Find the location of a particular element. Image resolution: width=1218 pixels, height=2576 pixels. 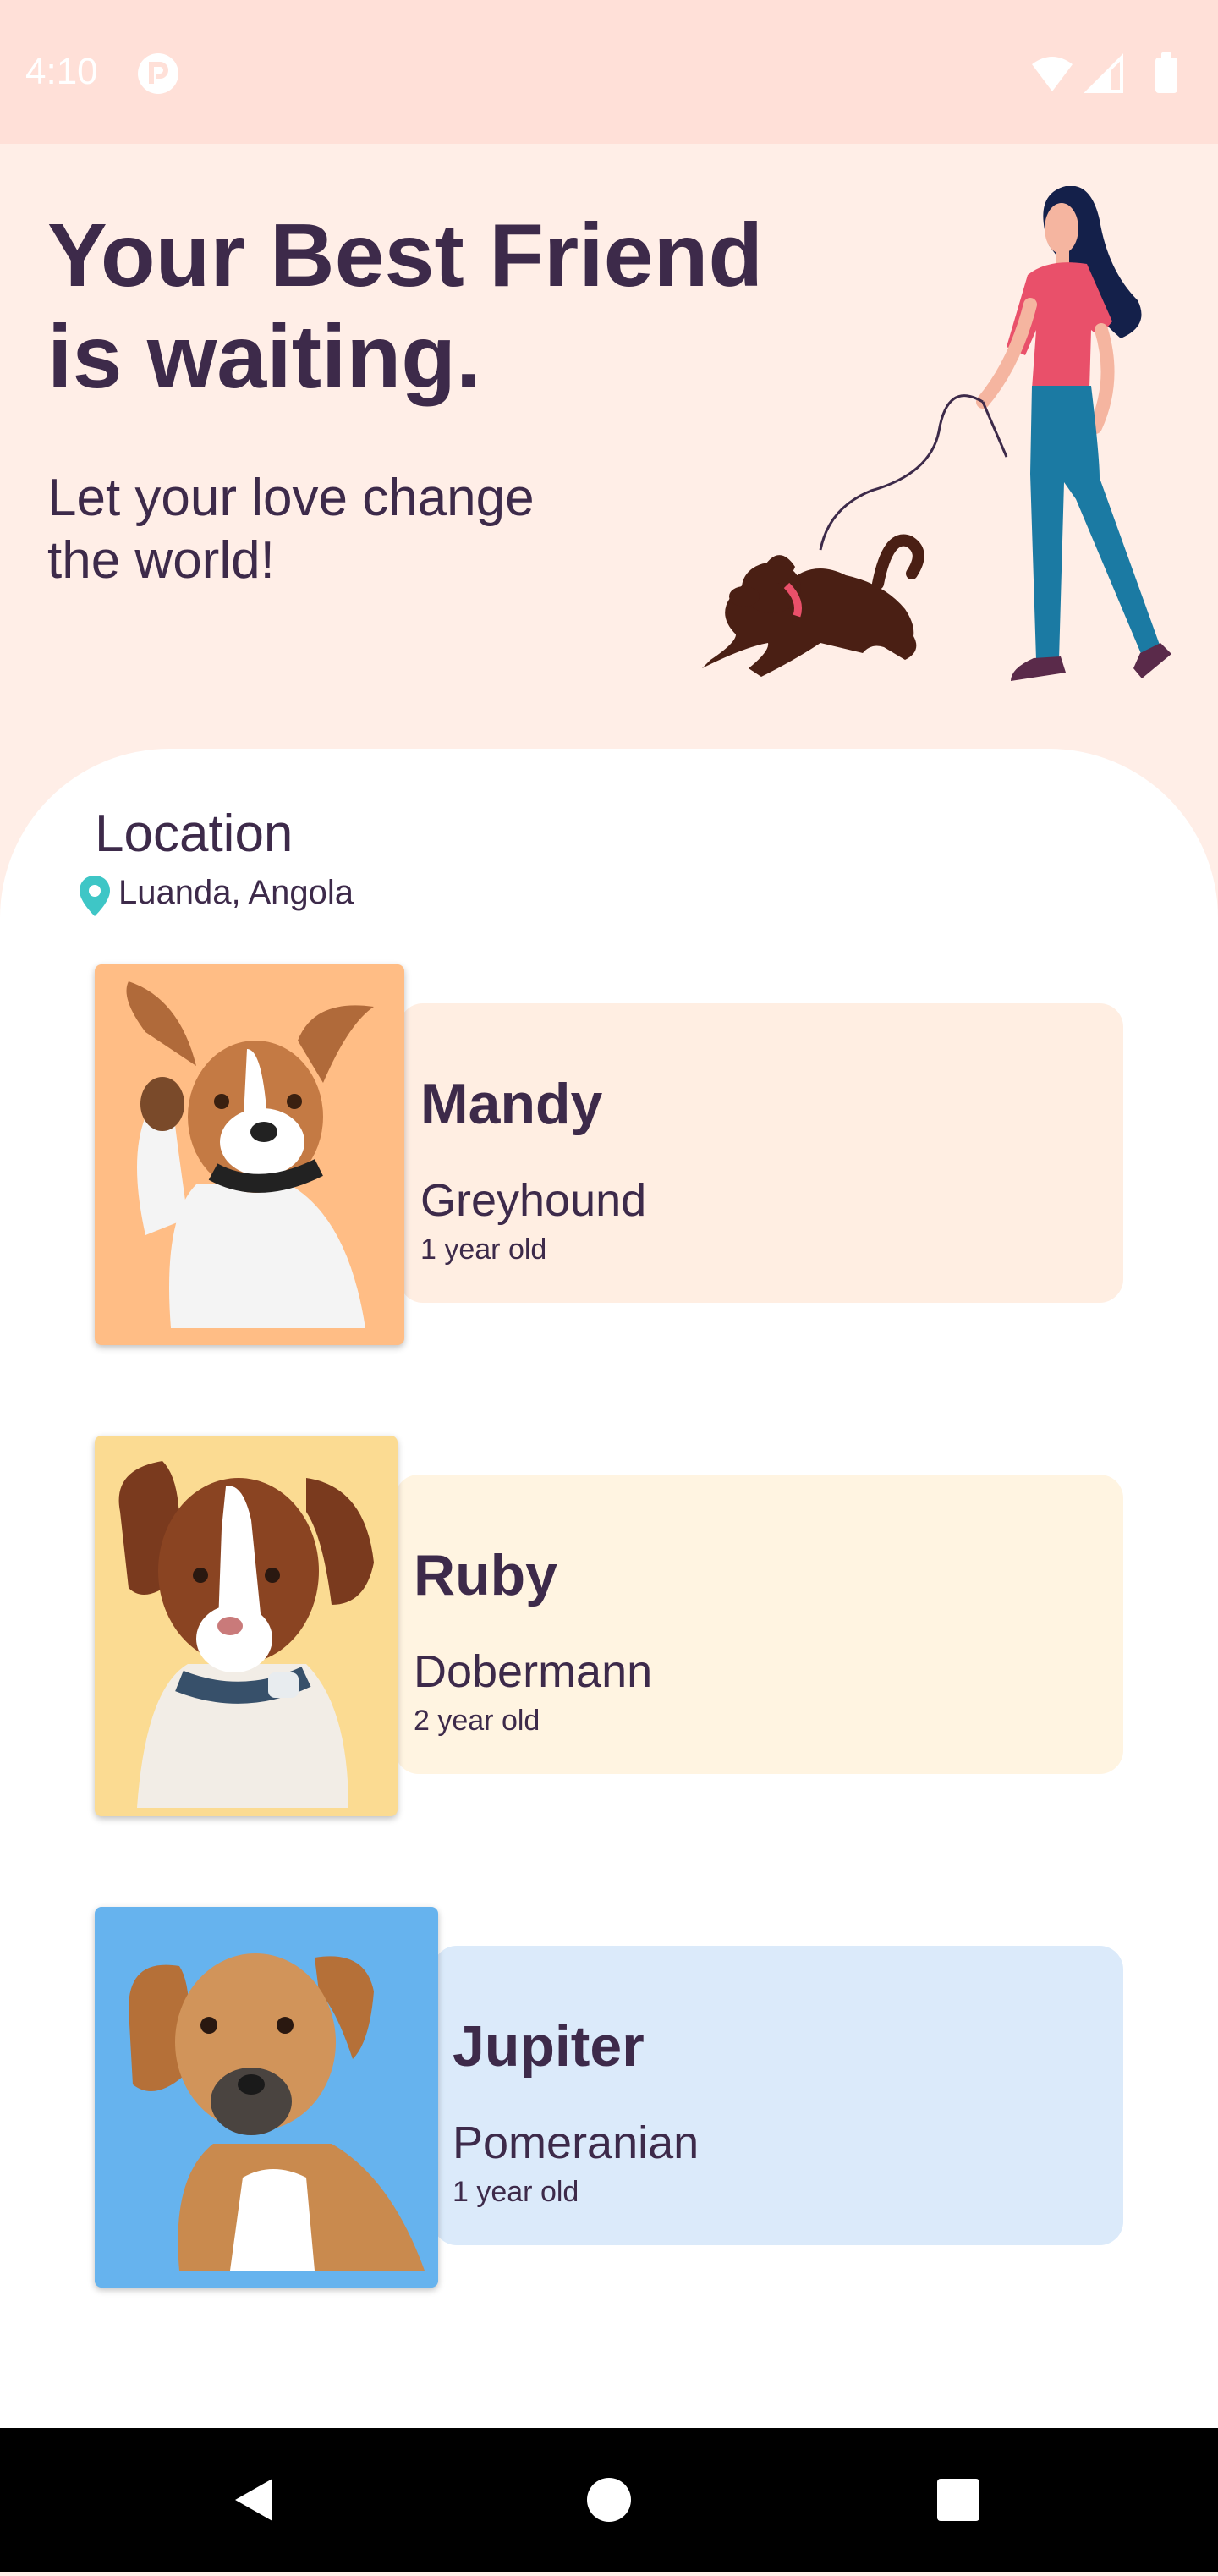

hero-title: Your Best Friend is waiting. is located at coordinates (406, 306).